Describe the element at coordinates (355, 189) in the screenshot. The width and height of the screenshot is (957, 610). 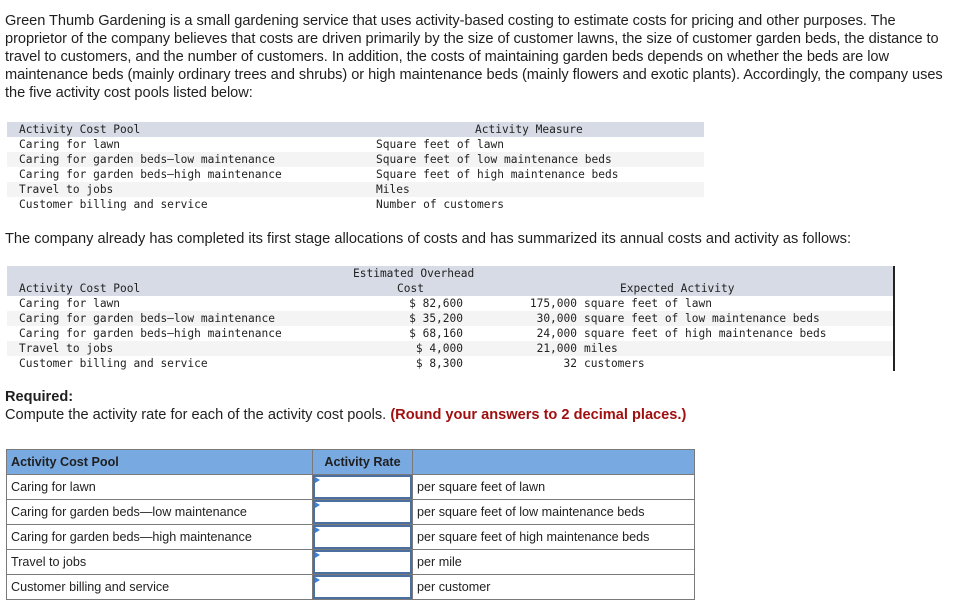
I see `table-row: Travel to jobs Miles` at that location.